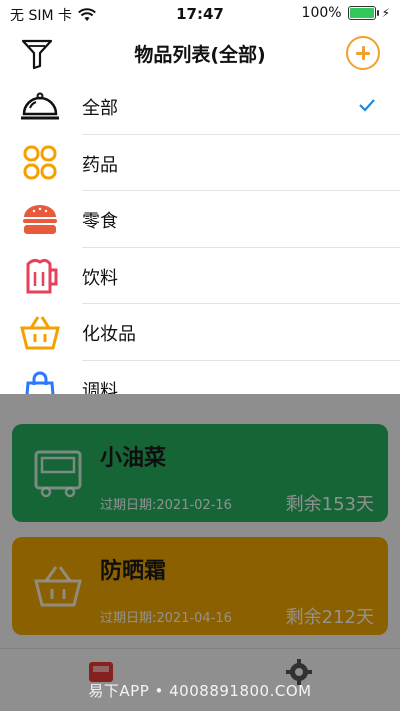  I want to click on burger-icon, so click(40, 219).